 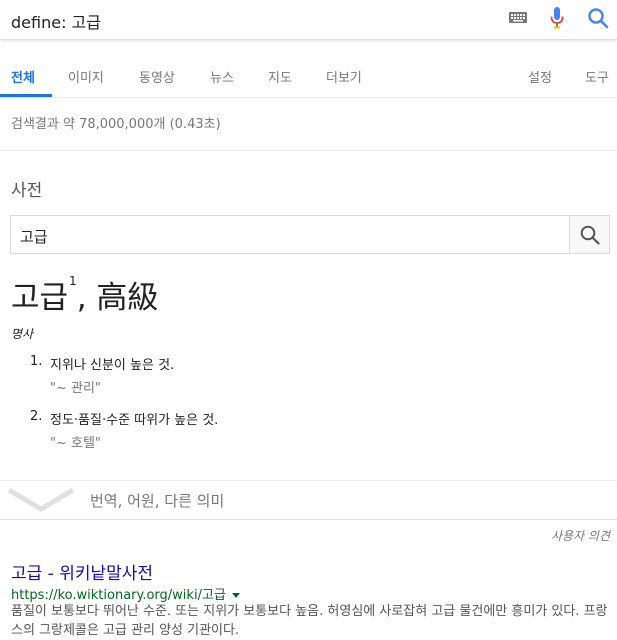 I want to click on search-query: define: 고급, so click(x=56, y=21).